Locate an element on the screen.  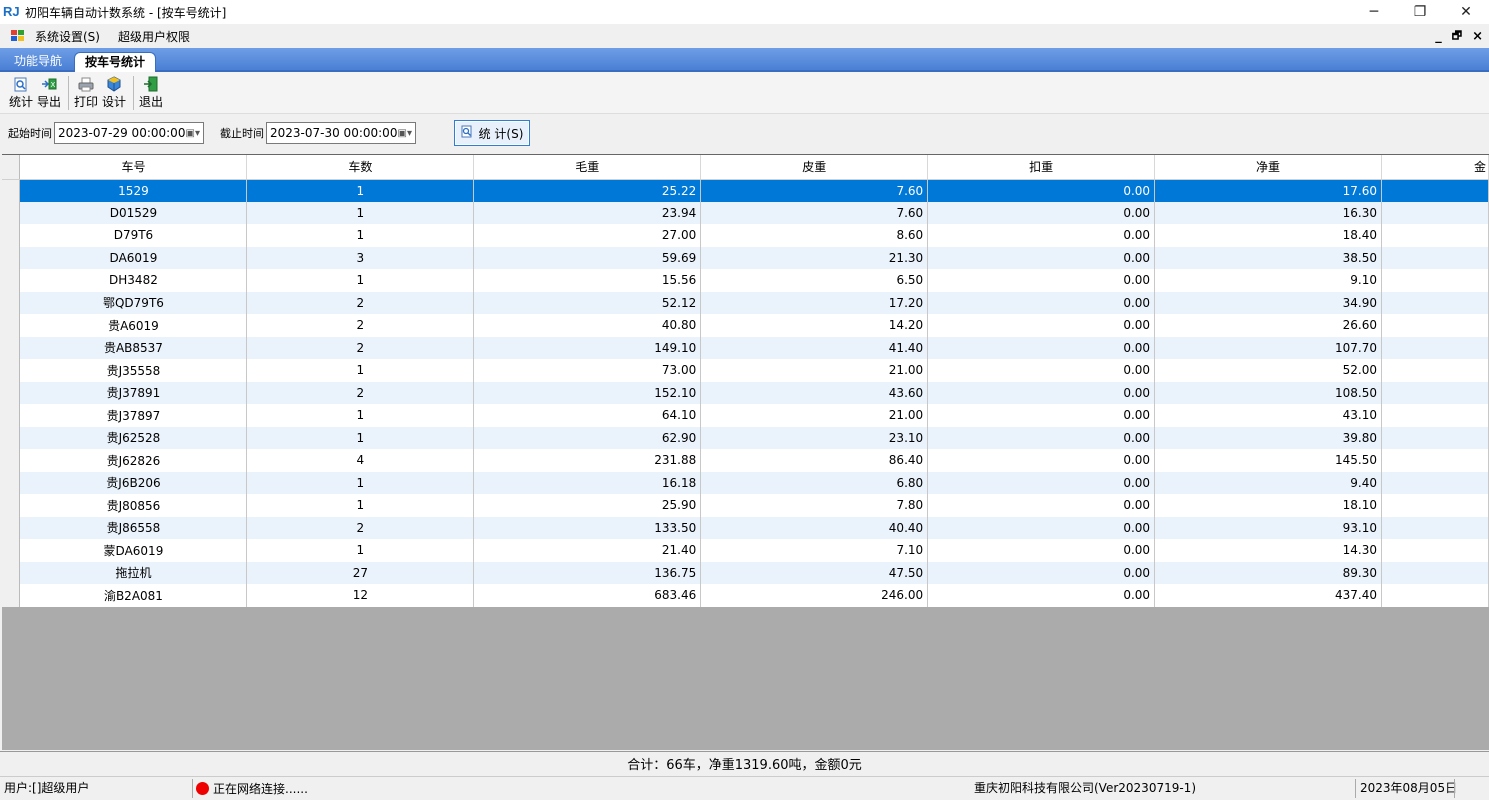
export-tool-button: X 导出 is located at coordinates (49, 93).